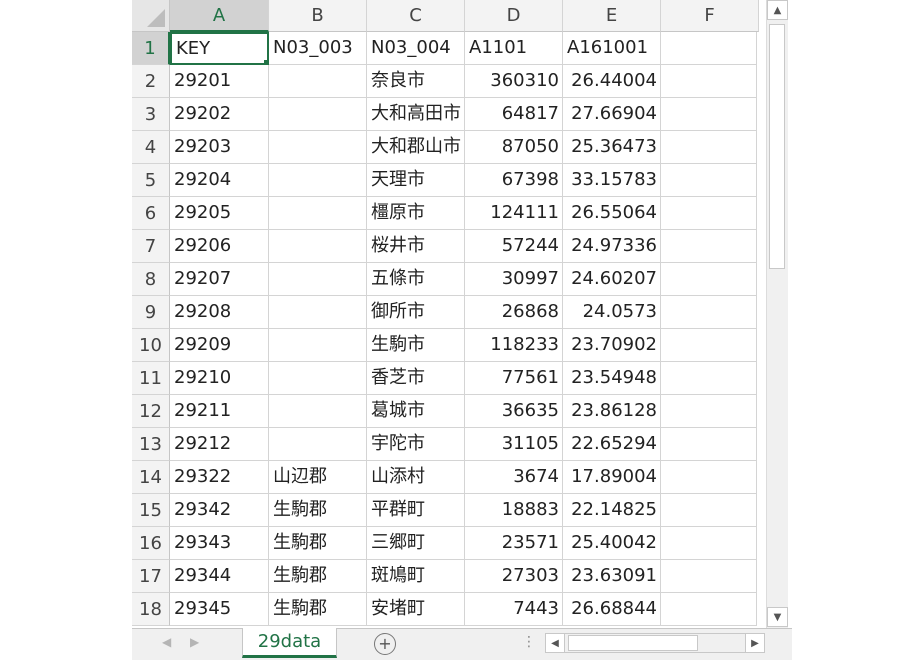  Describe the element at coordinates (385, 644) in the screenshot. I see `plus-circle-icon: +` at that location.